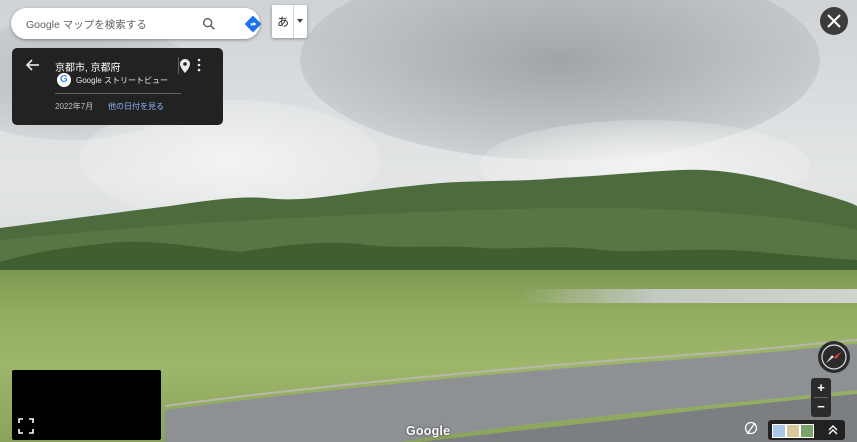 This screenshot has width=857, height=442. What do you see at coordinates (283, 22) in the screenshot?
I see `ime-label: あ` at bounding box center [283, 22].